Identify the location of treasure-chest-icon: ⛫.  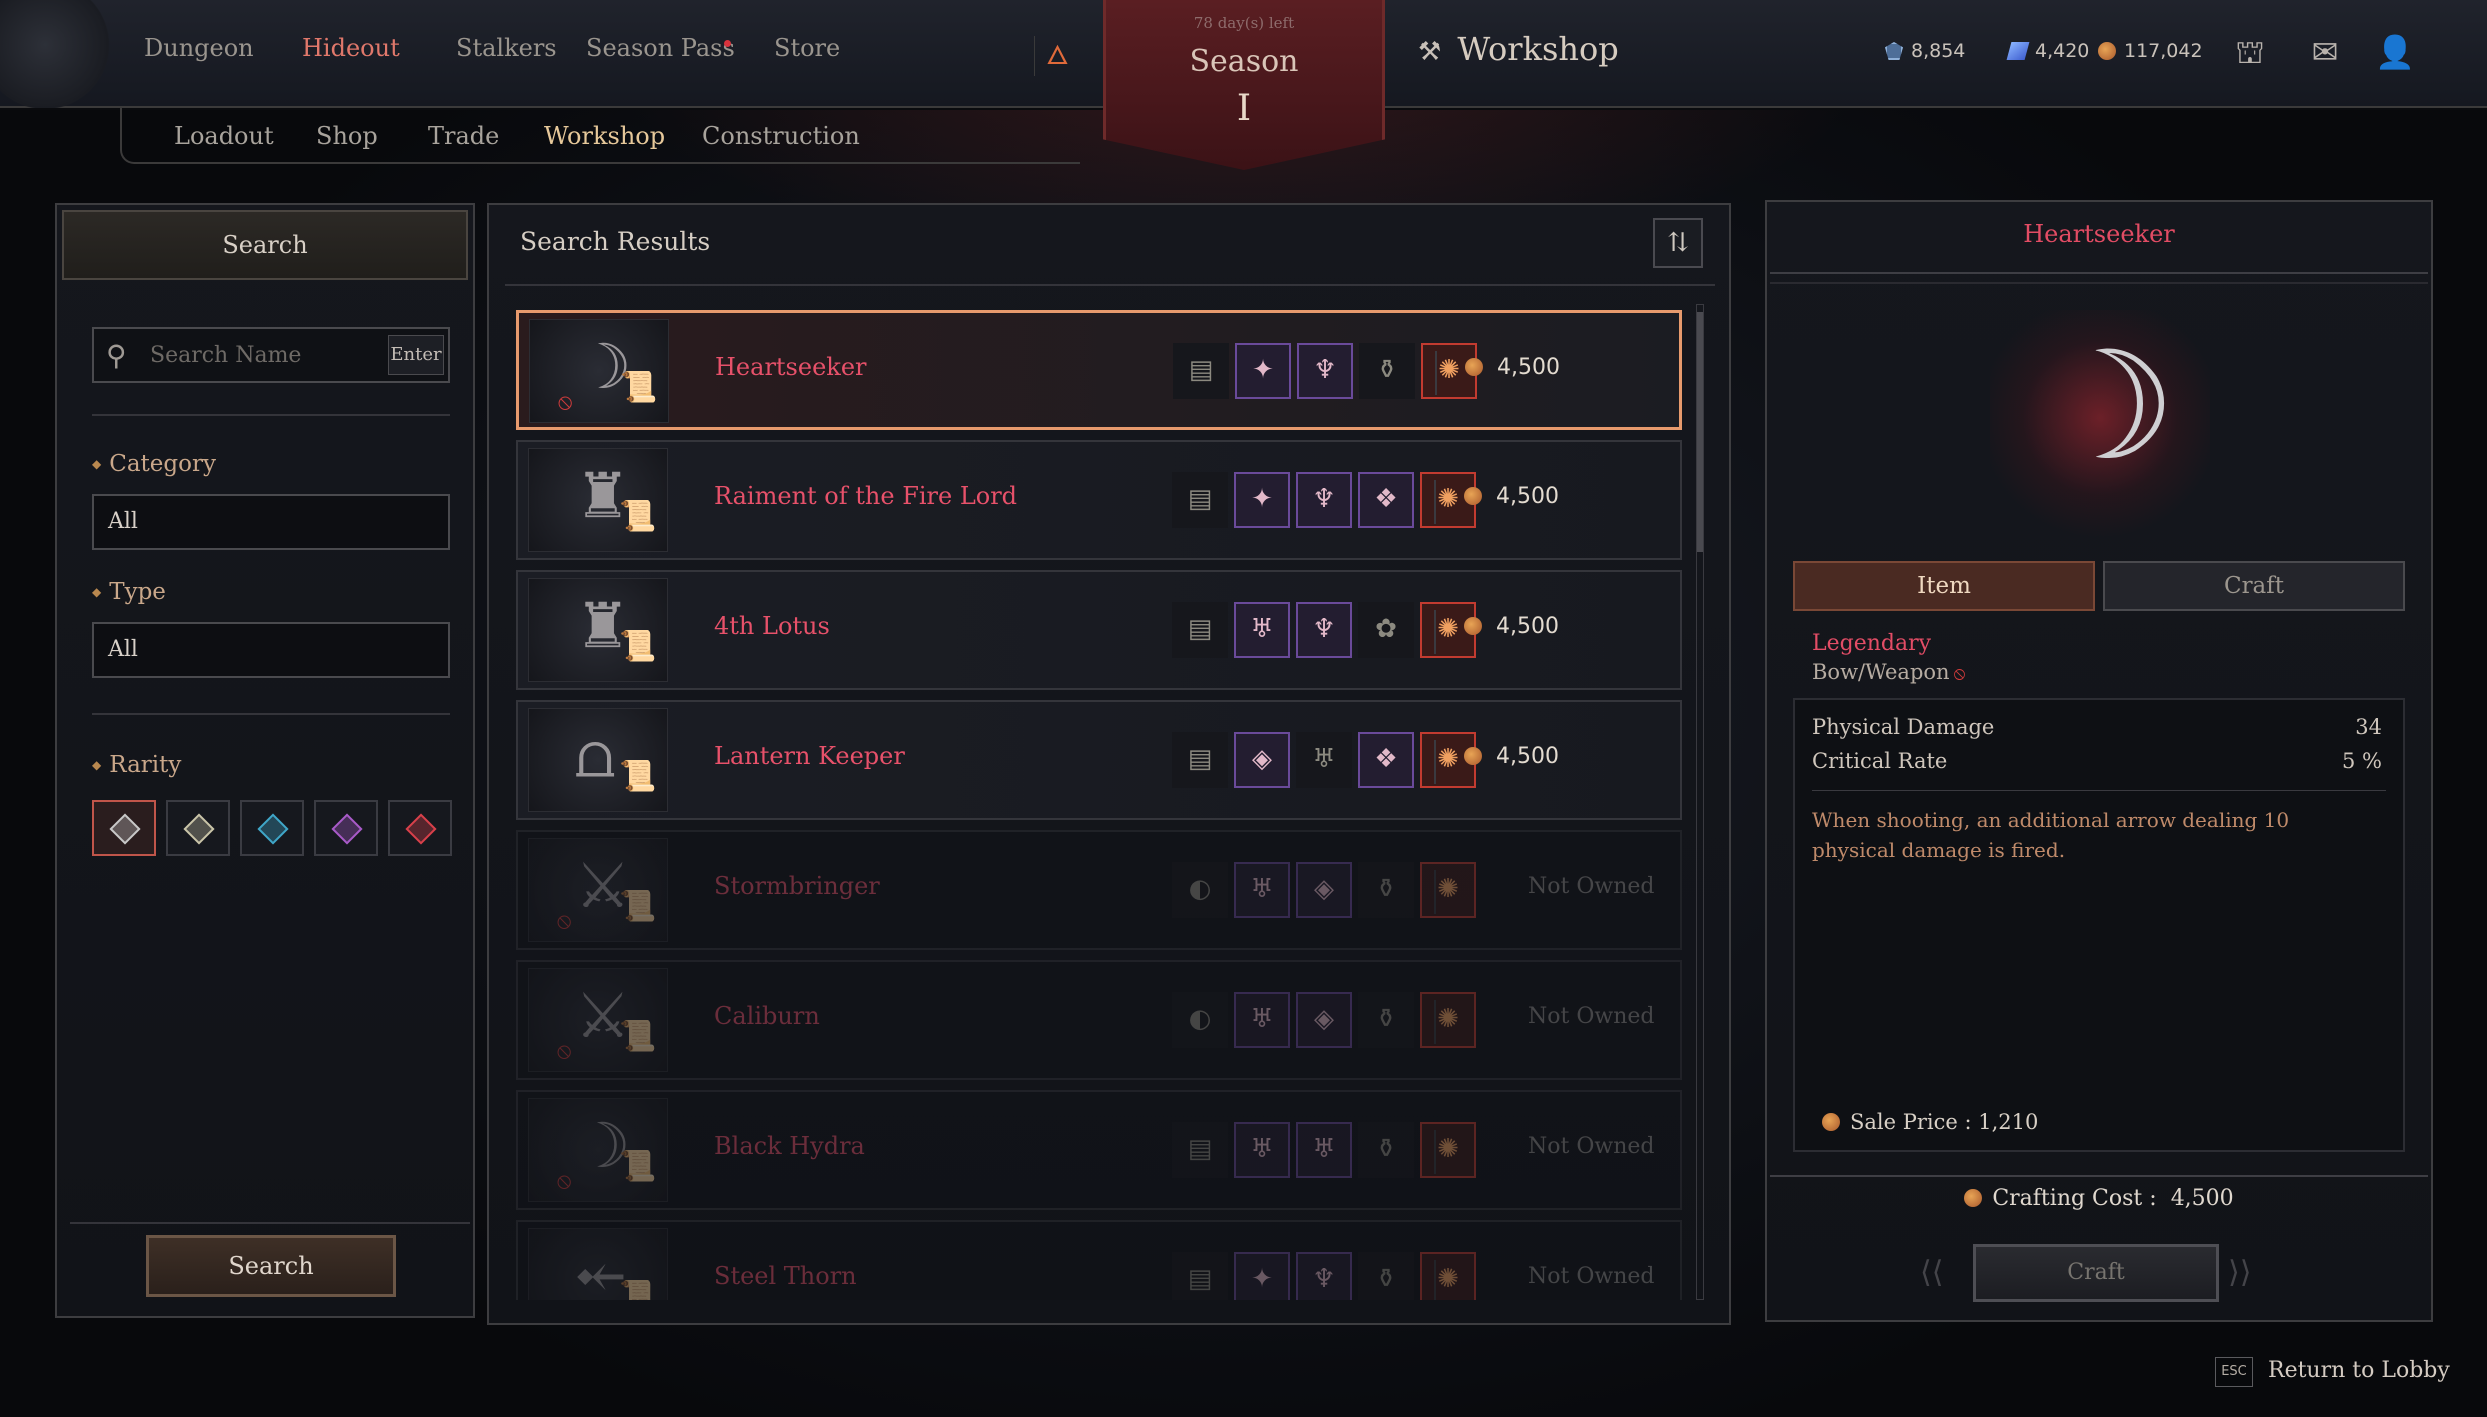
(2250, 52).